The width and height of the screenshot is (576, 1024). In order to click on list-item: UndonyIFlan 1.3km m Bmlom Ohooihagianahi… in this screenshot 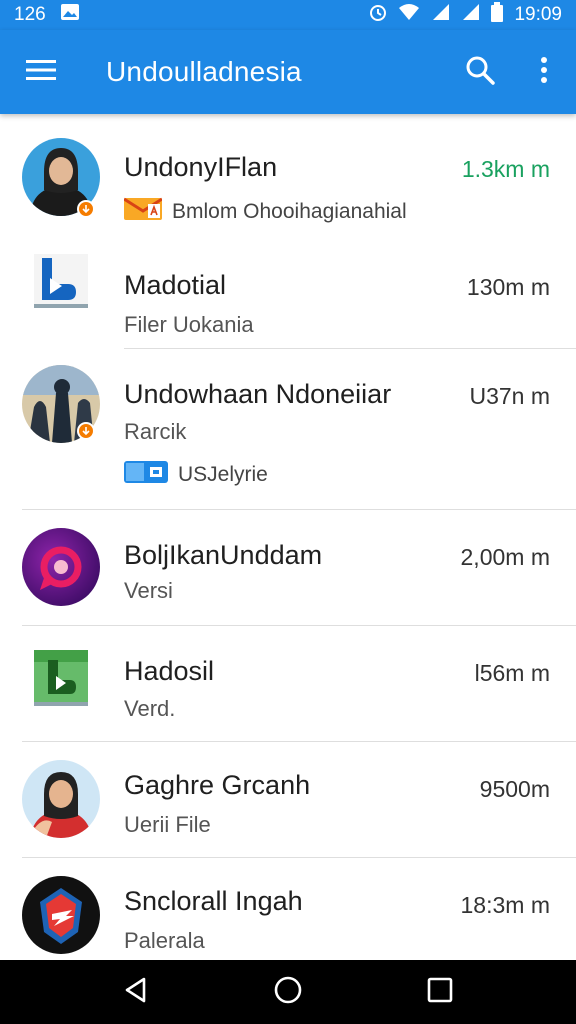, I will do `click(288, 174)`.